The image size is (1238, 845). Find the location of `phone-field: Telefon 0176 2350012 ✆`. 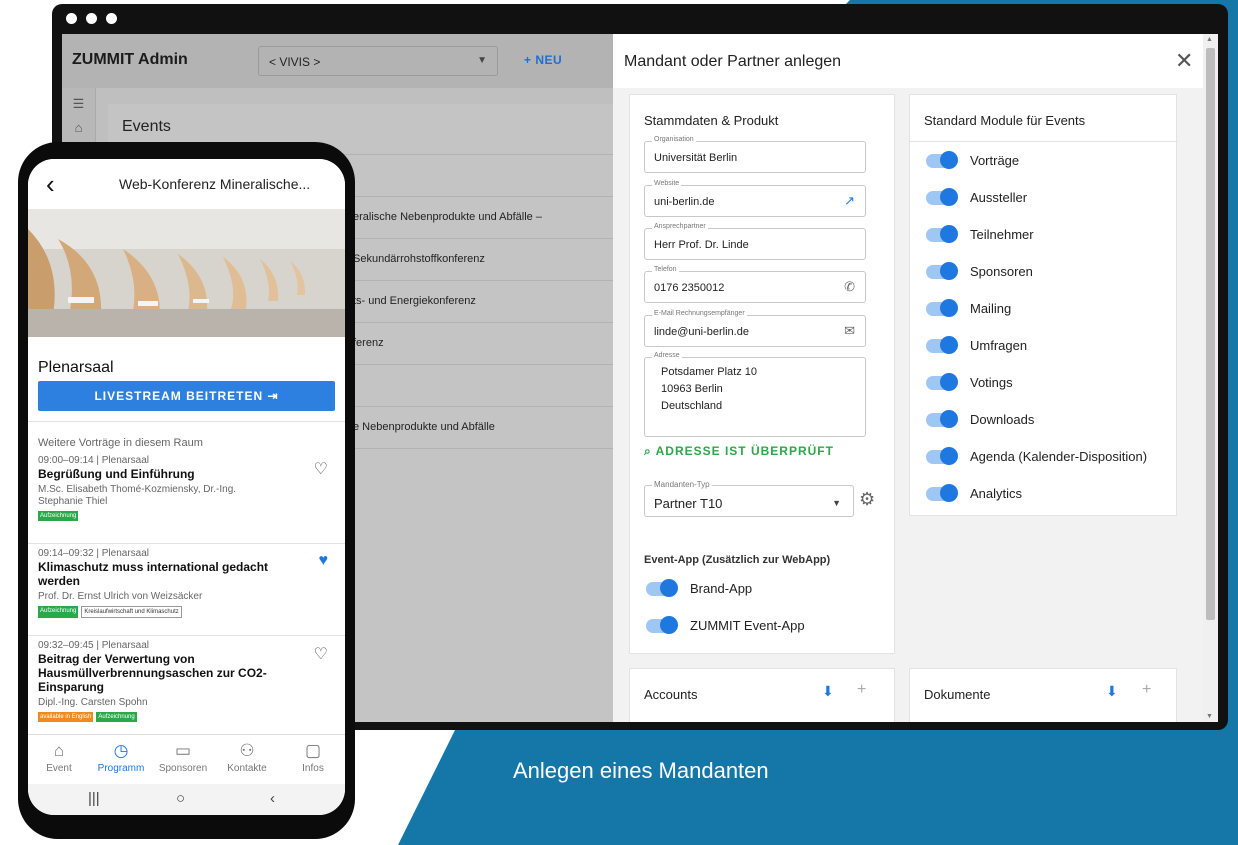

phone-field: Telefon 0176 2350012 ✆ is located at coordinates (755, 284).